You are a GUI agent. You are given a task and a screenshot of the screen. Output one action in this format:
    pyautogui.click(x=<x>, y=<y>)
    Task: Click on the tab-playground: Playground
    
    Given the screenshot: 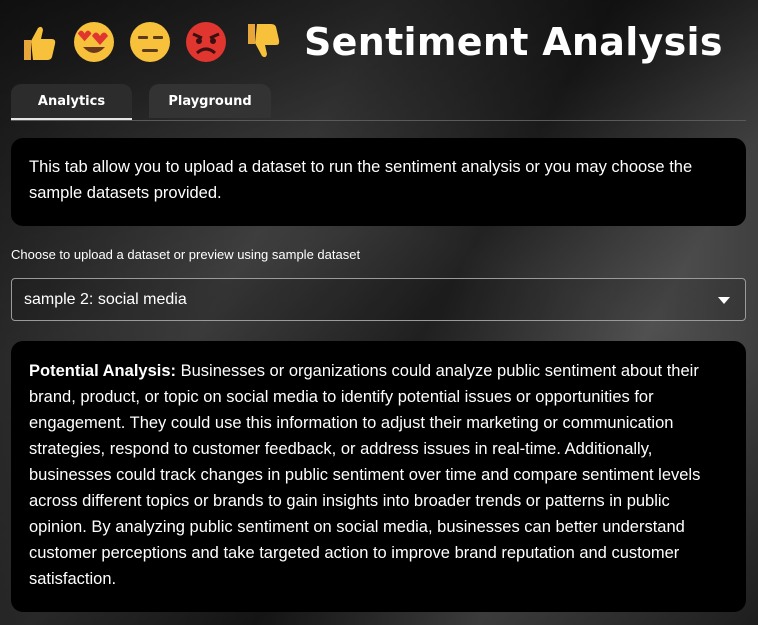 What is the action you would take?
    pyautogui.click(x=210, y=101)
    